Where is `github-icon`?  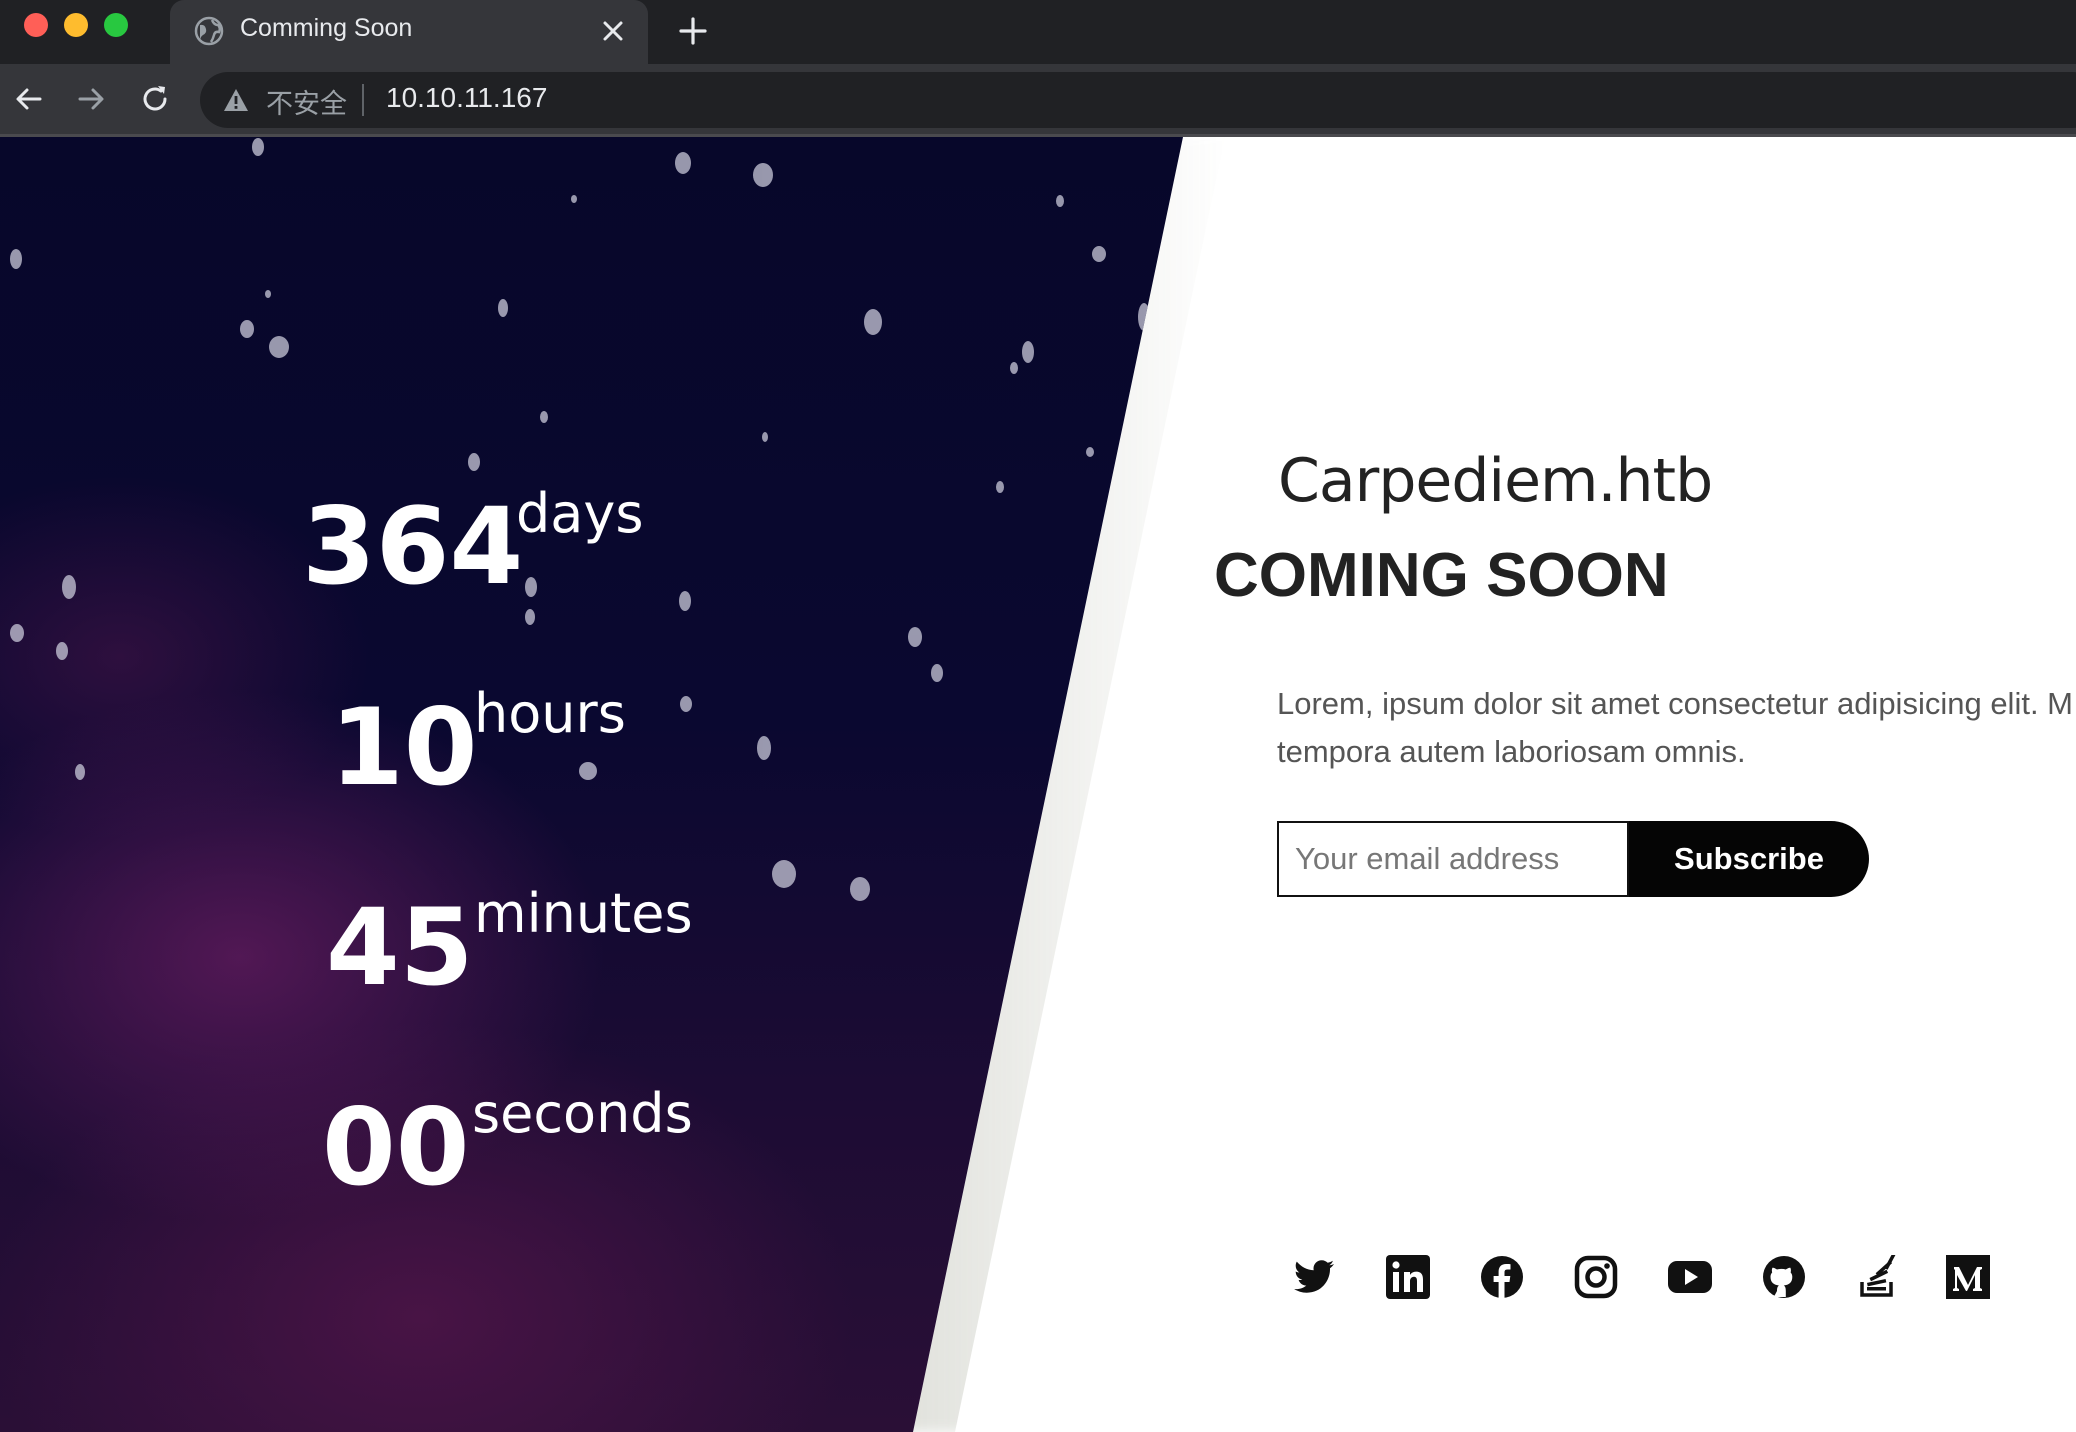 github-icon is located at coordinates (1784, 1277).